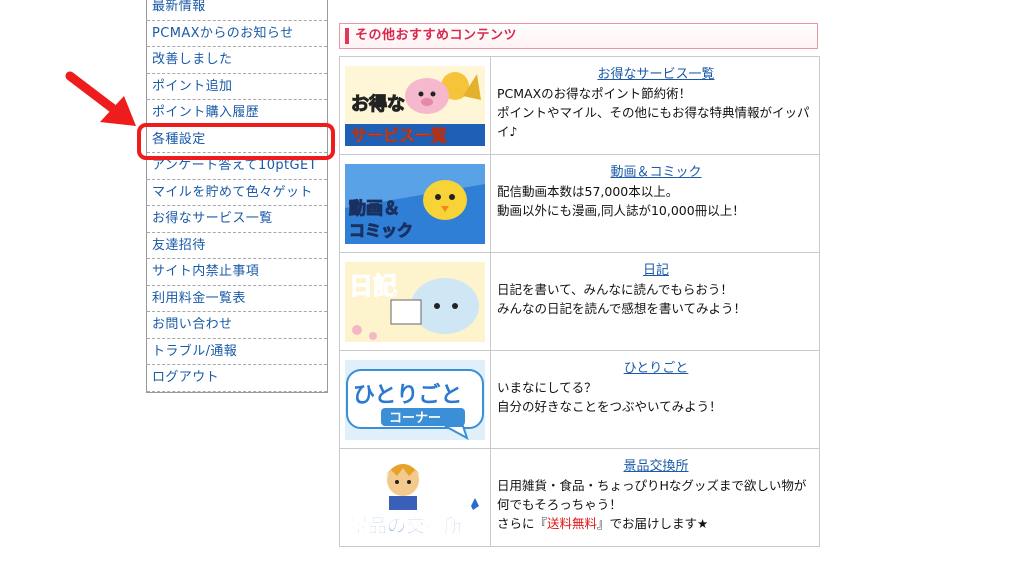 The image size is (1024, 576). Describe the element at coordinates (237, 193) in the screenshot. I see `sidebar-item-miles: マイルを貯めて色々ゲット` at that location.